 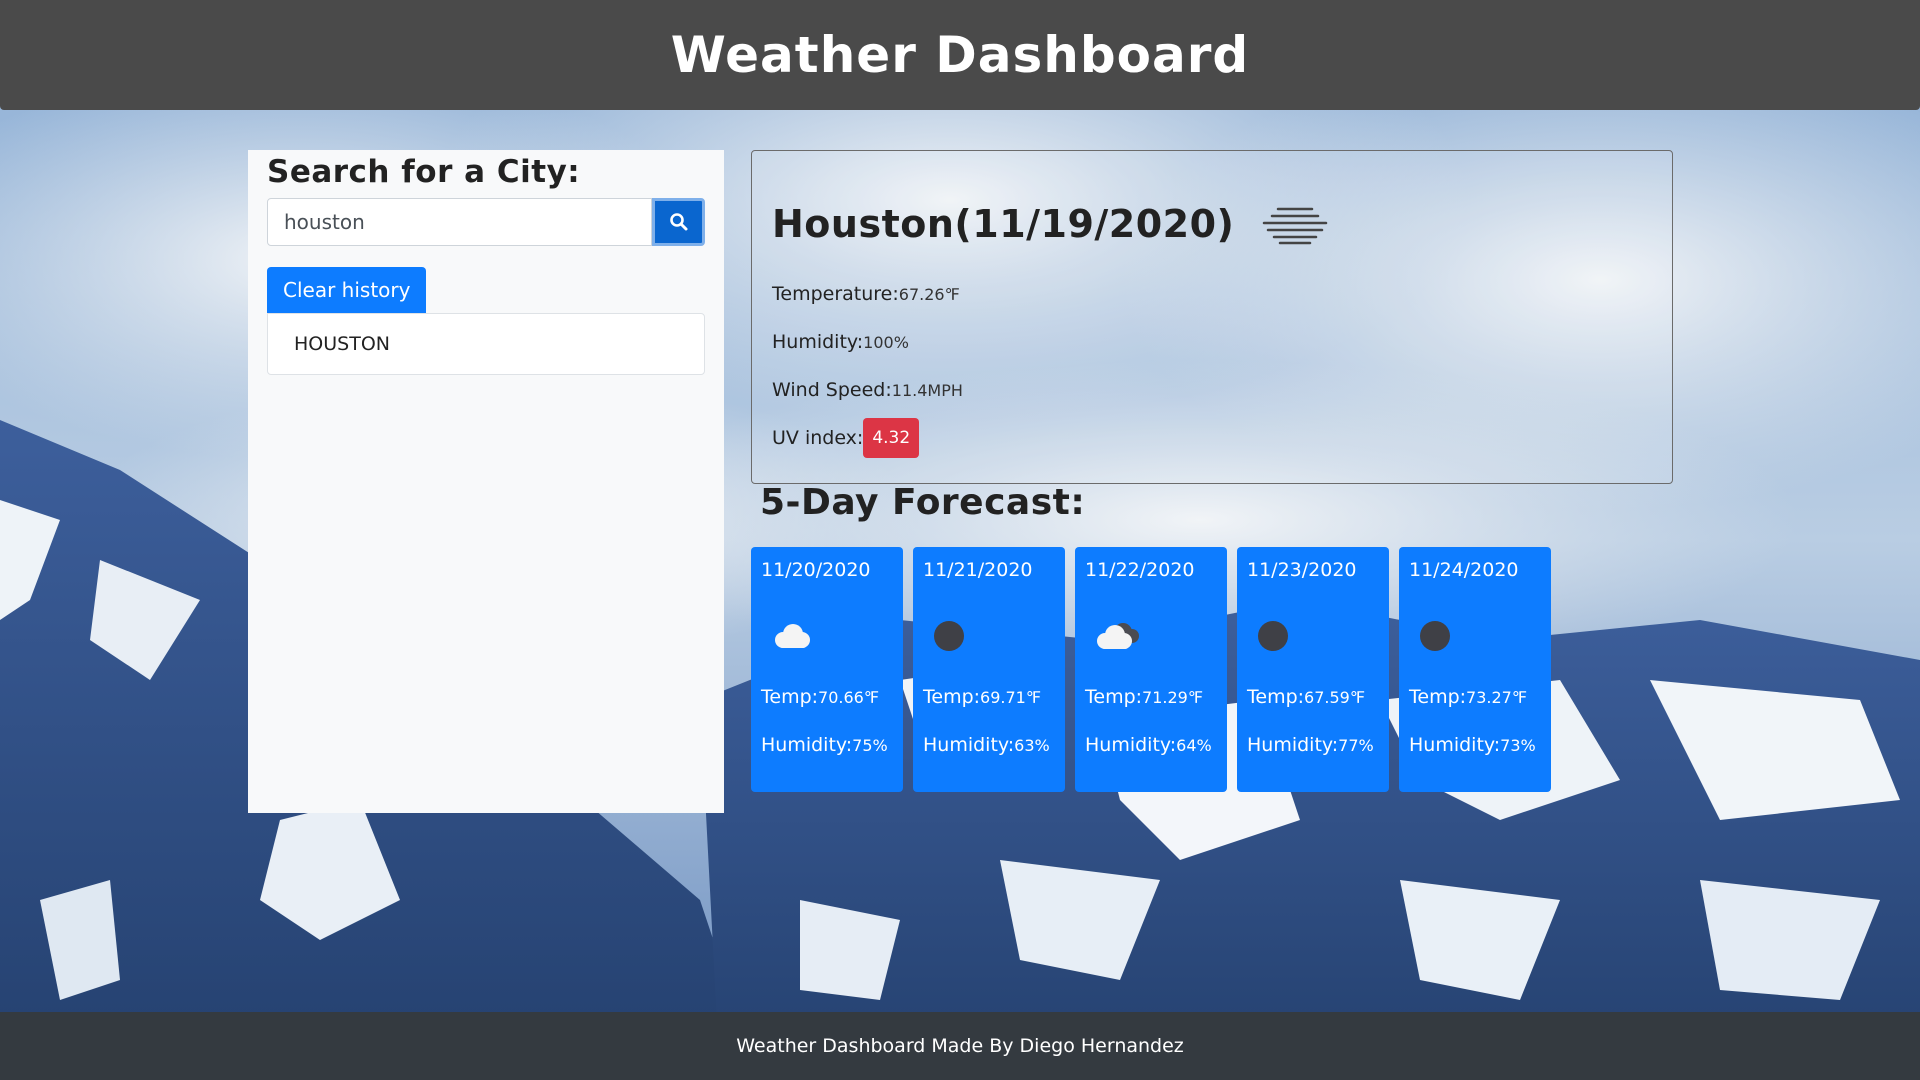 I want to click on mist-icon, so click(x=1295, y=226).